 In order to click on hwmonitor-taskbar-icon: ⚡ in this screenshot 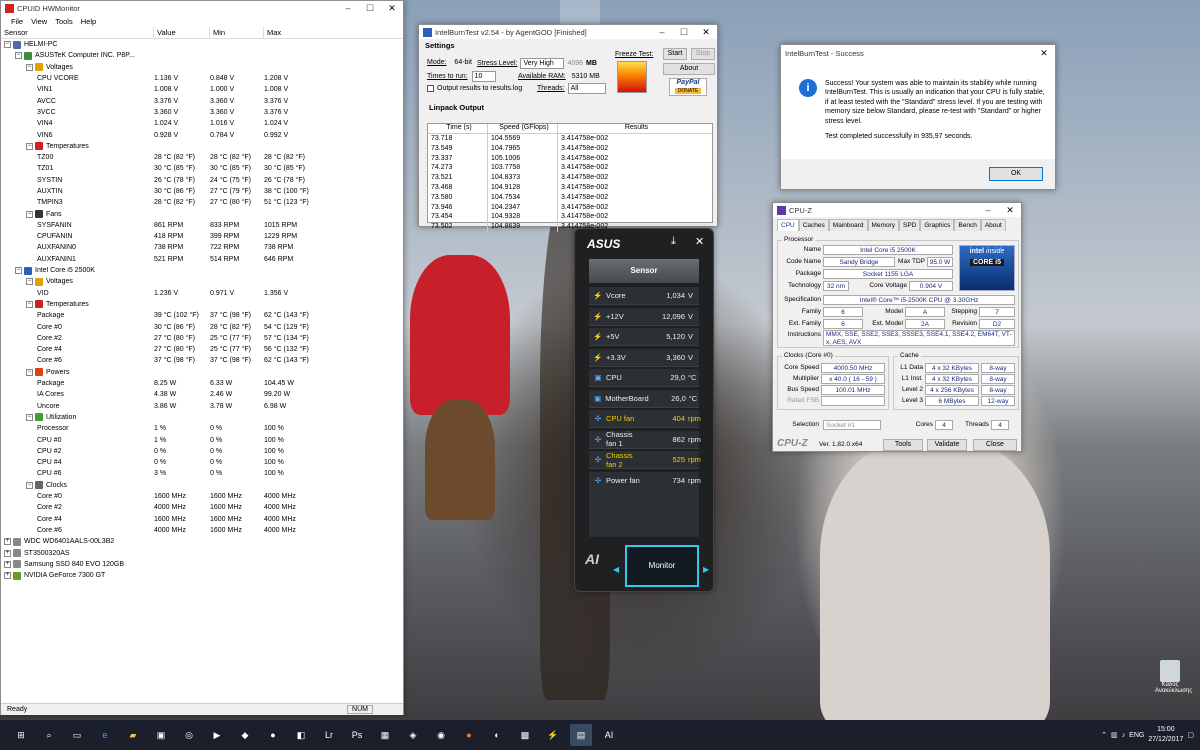, I will do `click(553, 735)`.